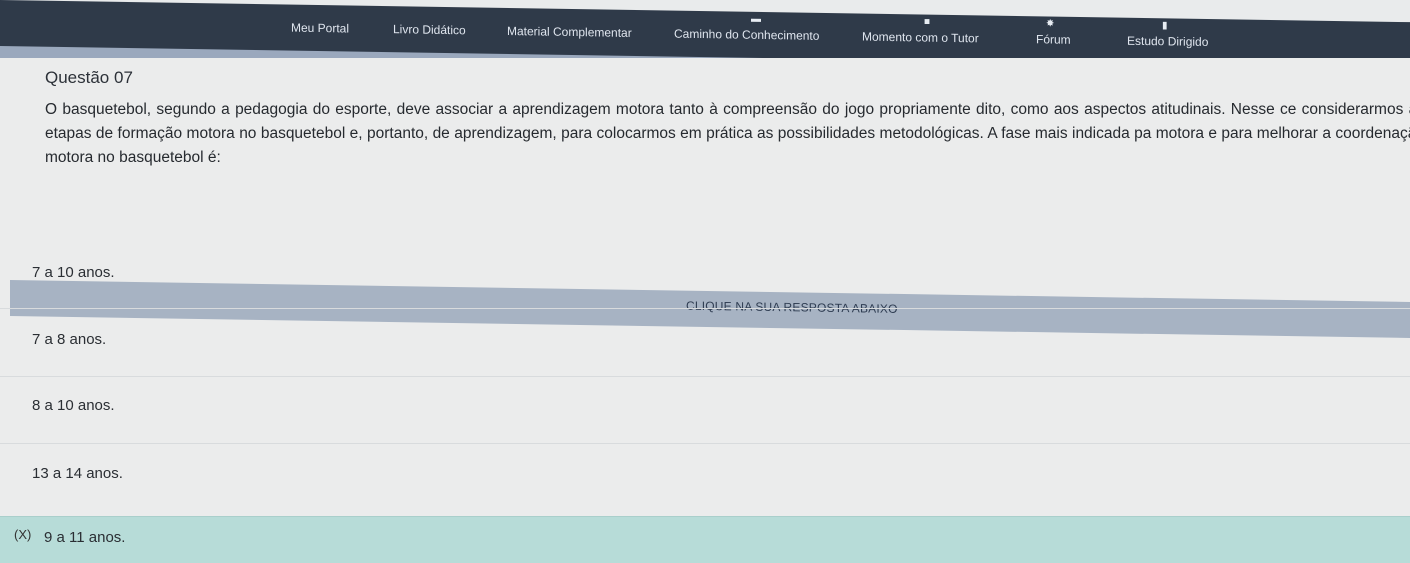 This screenshot has width=1410, height=563. I want to click on nav-material-complementar: Material Complementar, so click(569, 32).